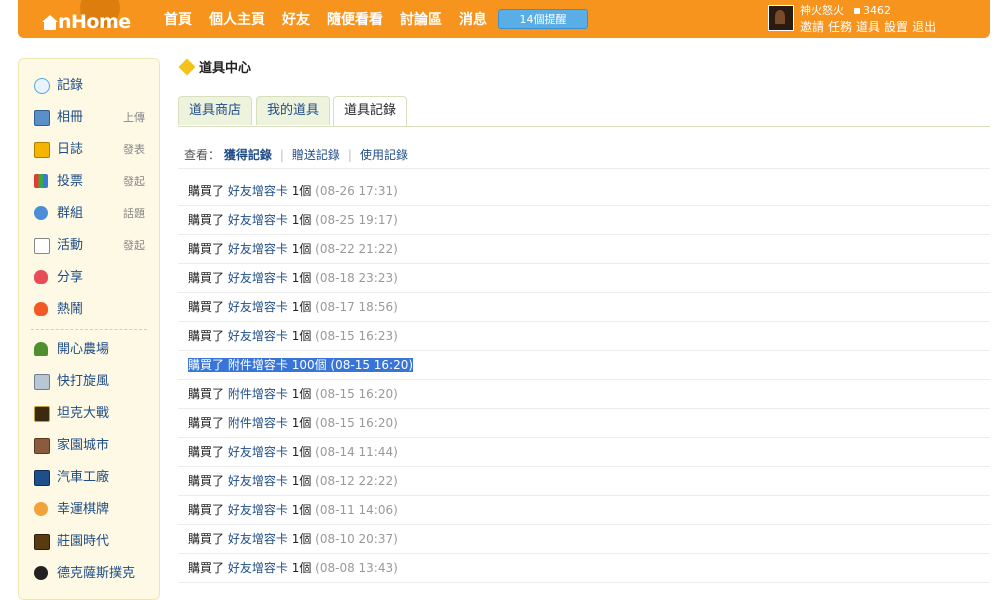  What do you see at coordinates (42, 246) in the screenshot?
I see `calendar-icon` at bounding box center [42, 246].